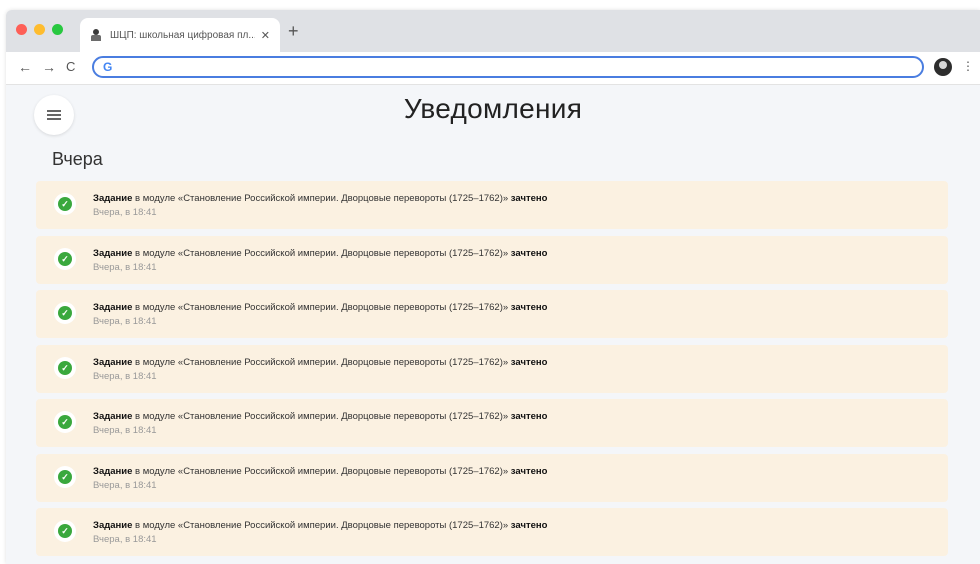 Image resolution: width=980 pixels, height=564 pixels. I want to click on tab-close-icon: ✕, so click(265, 35).